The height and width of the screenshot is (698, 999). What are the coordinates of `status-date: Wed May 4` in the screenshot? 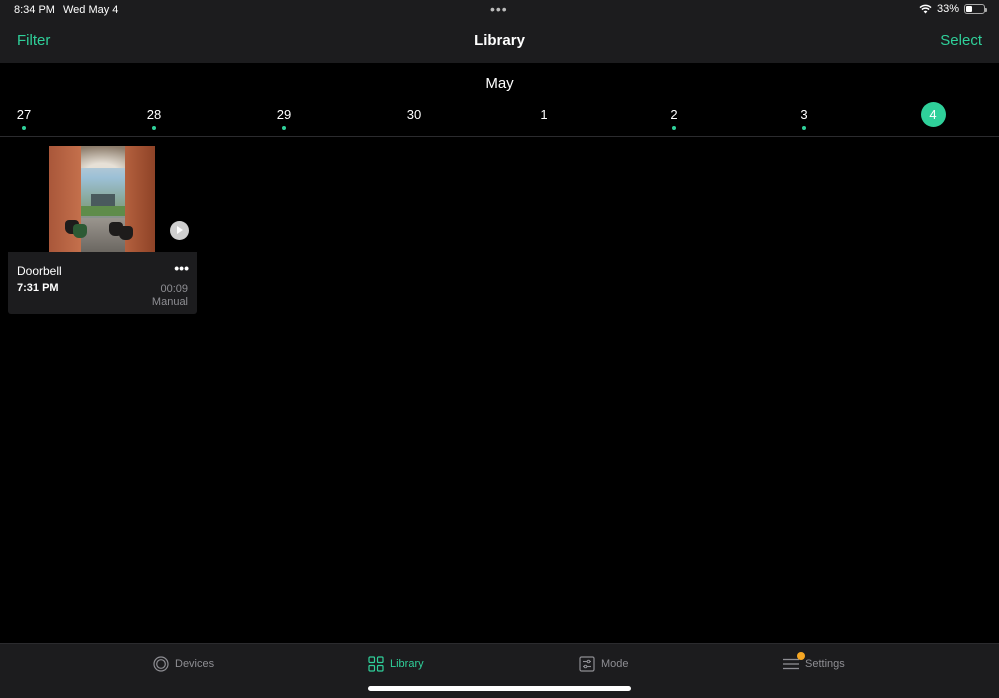 It's located at (91, 10).